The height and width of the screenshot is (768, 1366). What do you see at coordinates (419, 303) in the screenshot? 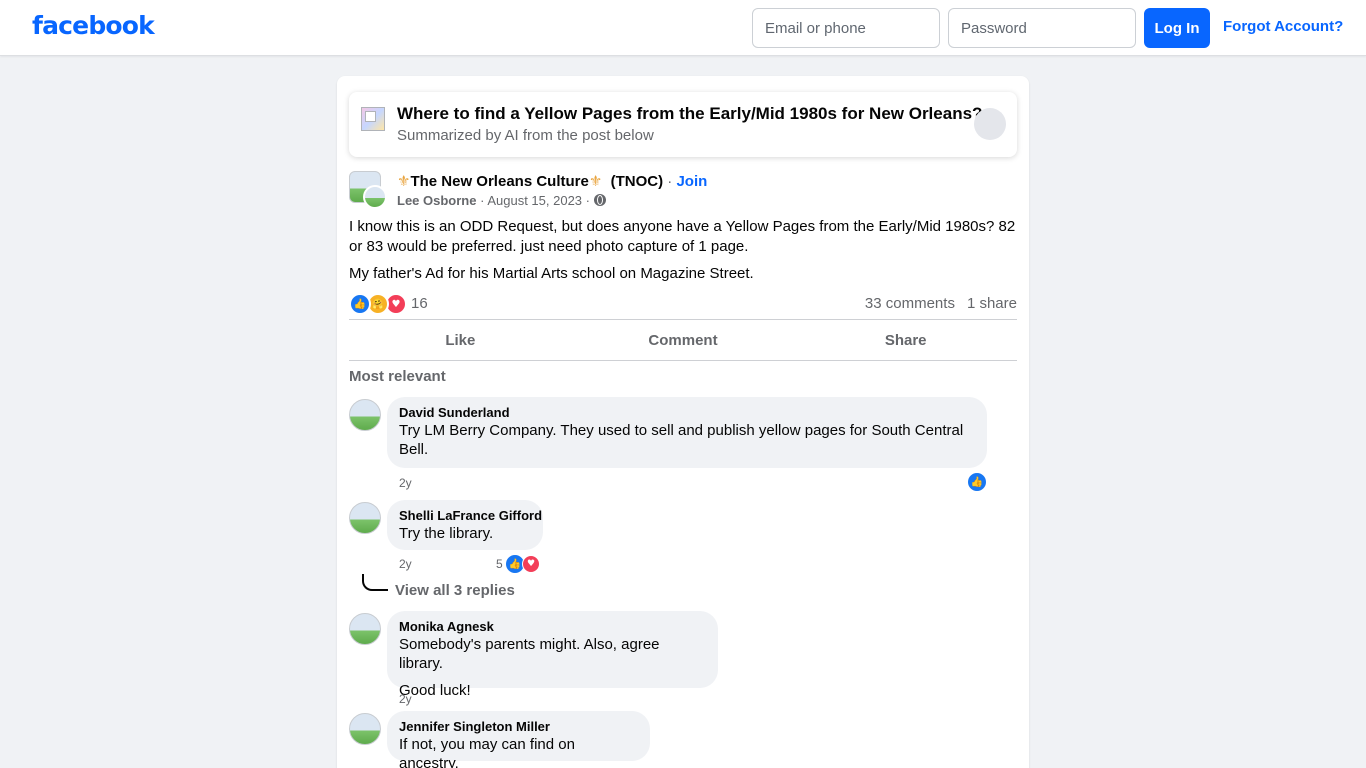
I see `reaction-count: 16` at bounding box center [419, 303].